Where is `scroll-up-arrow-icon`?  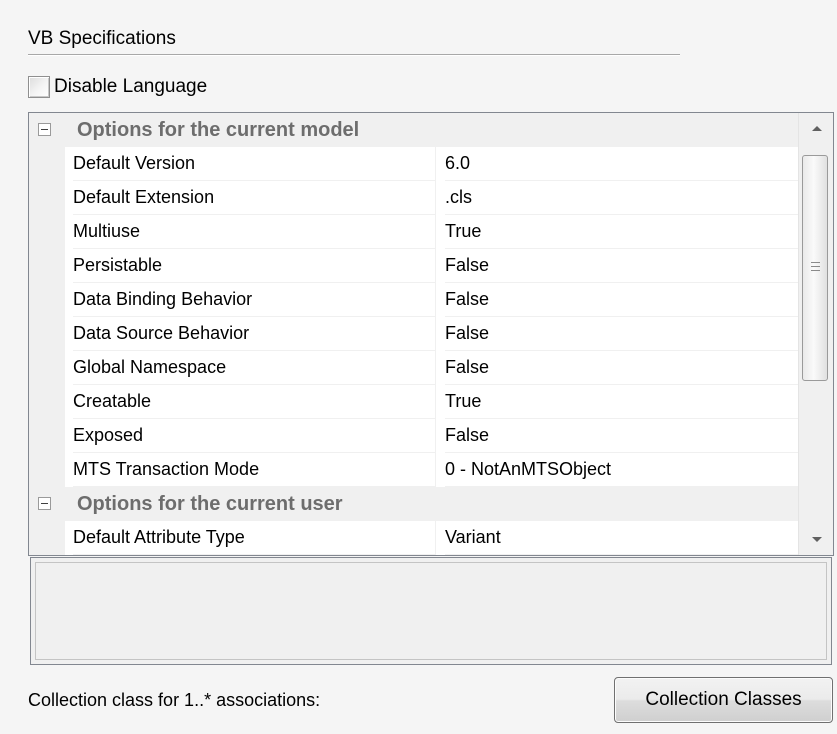
scroll-up-arrow-icon is located at coordinates (817, 128).